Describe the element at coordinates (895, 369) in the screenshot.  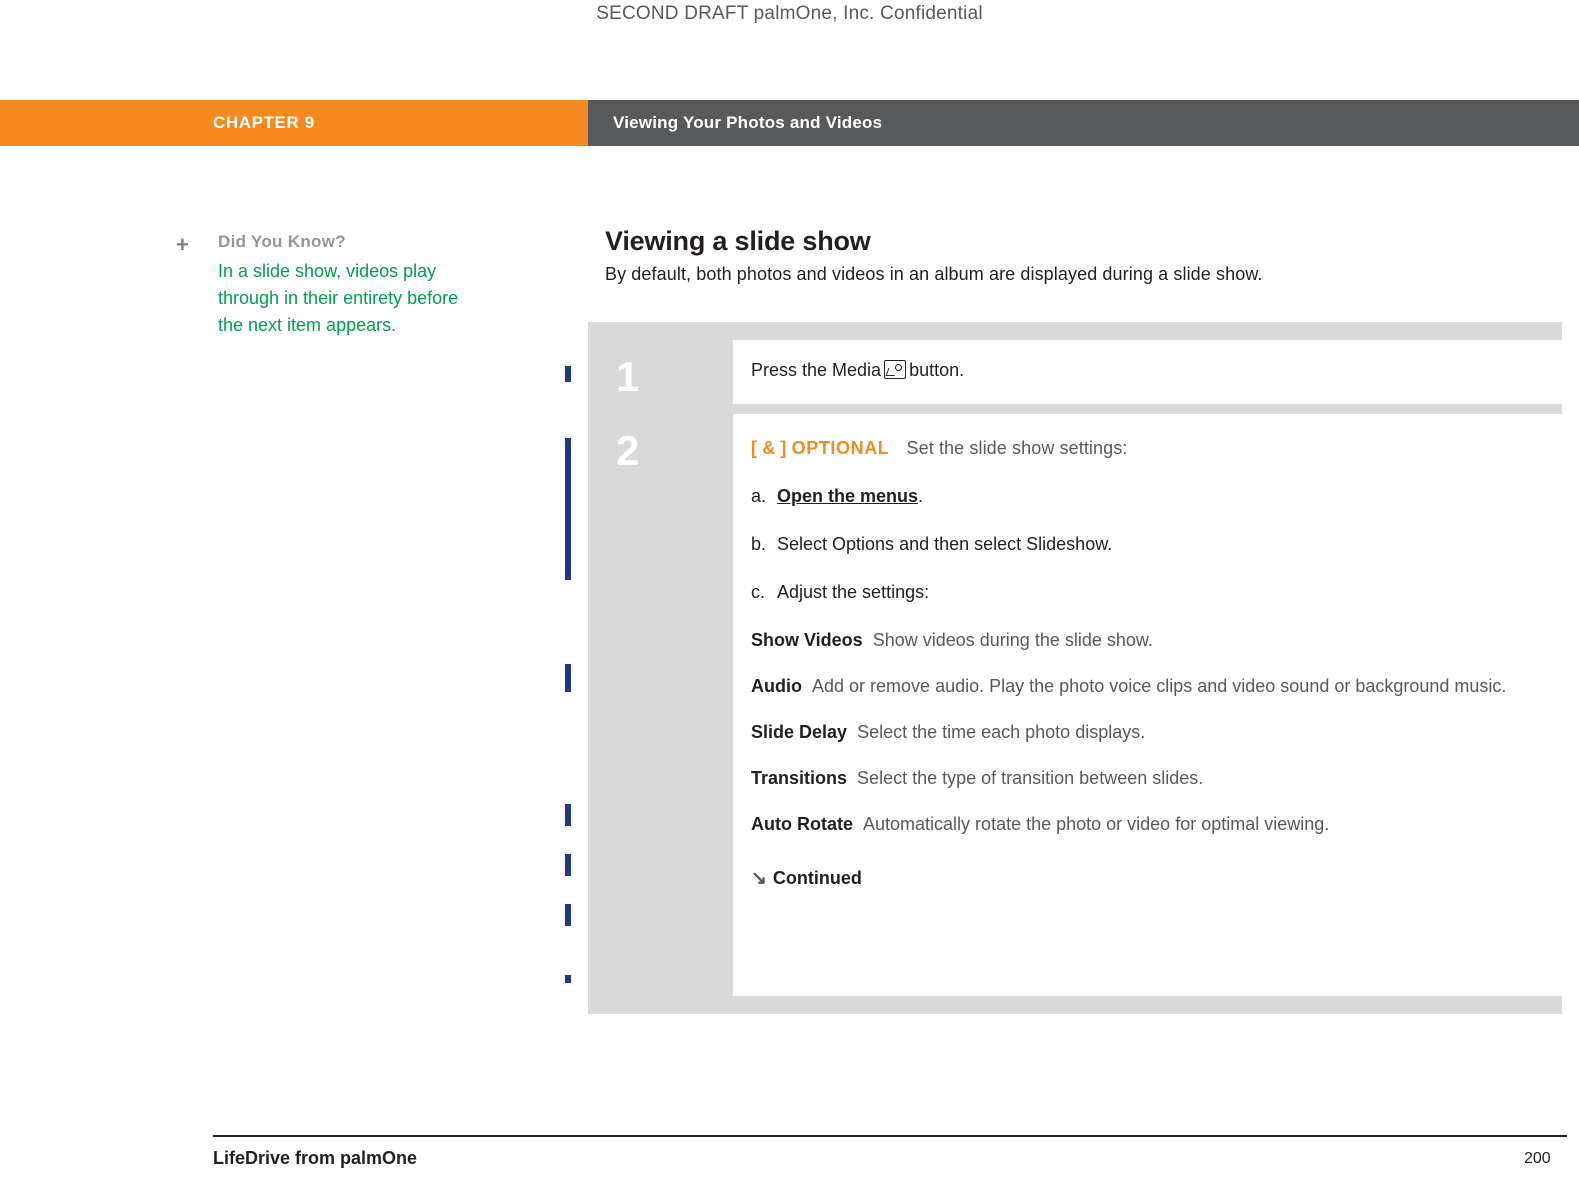
I see `media-button-icon` at that location.